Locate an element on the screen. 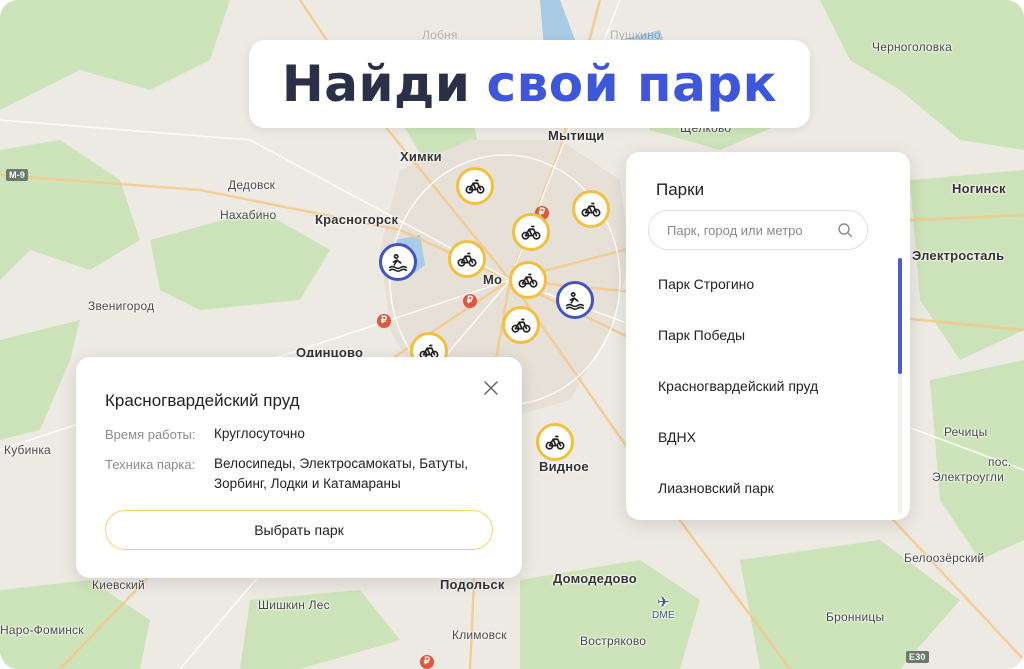 The height and width of the screenshot is (669, 1024). headline-part-2: свой парк is located at coordinates (632, 84).